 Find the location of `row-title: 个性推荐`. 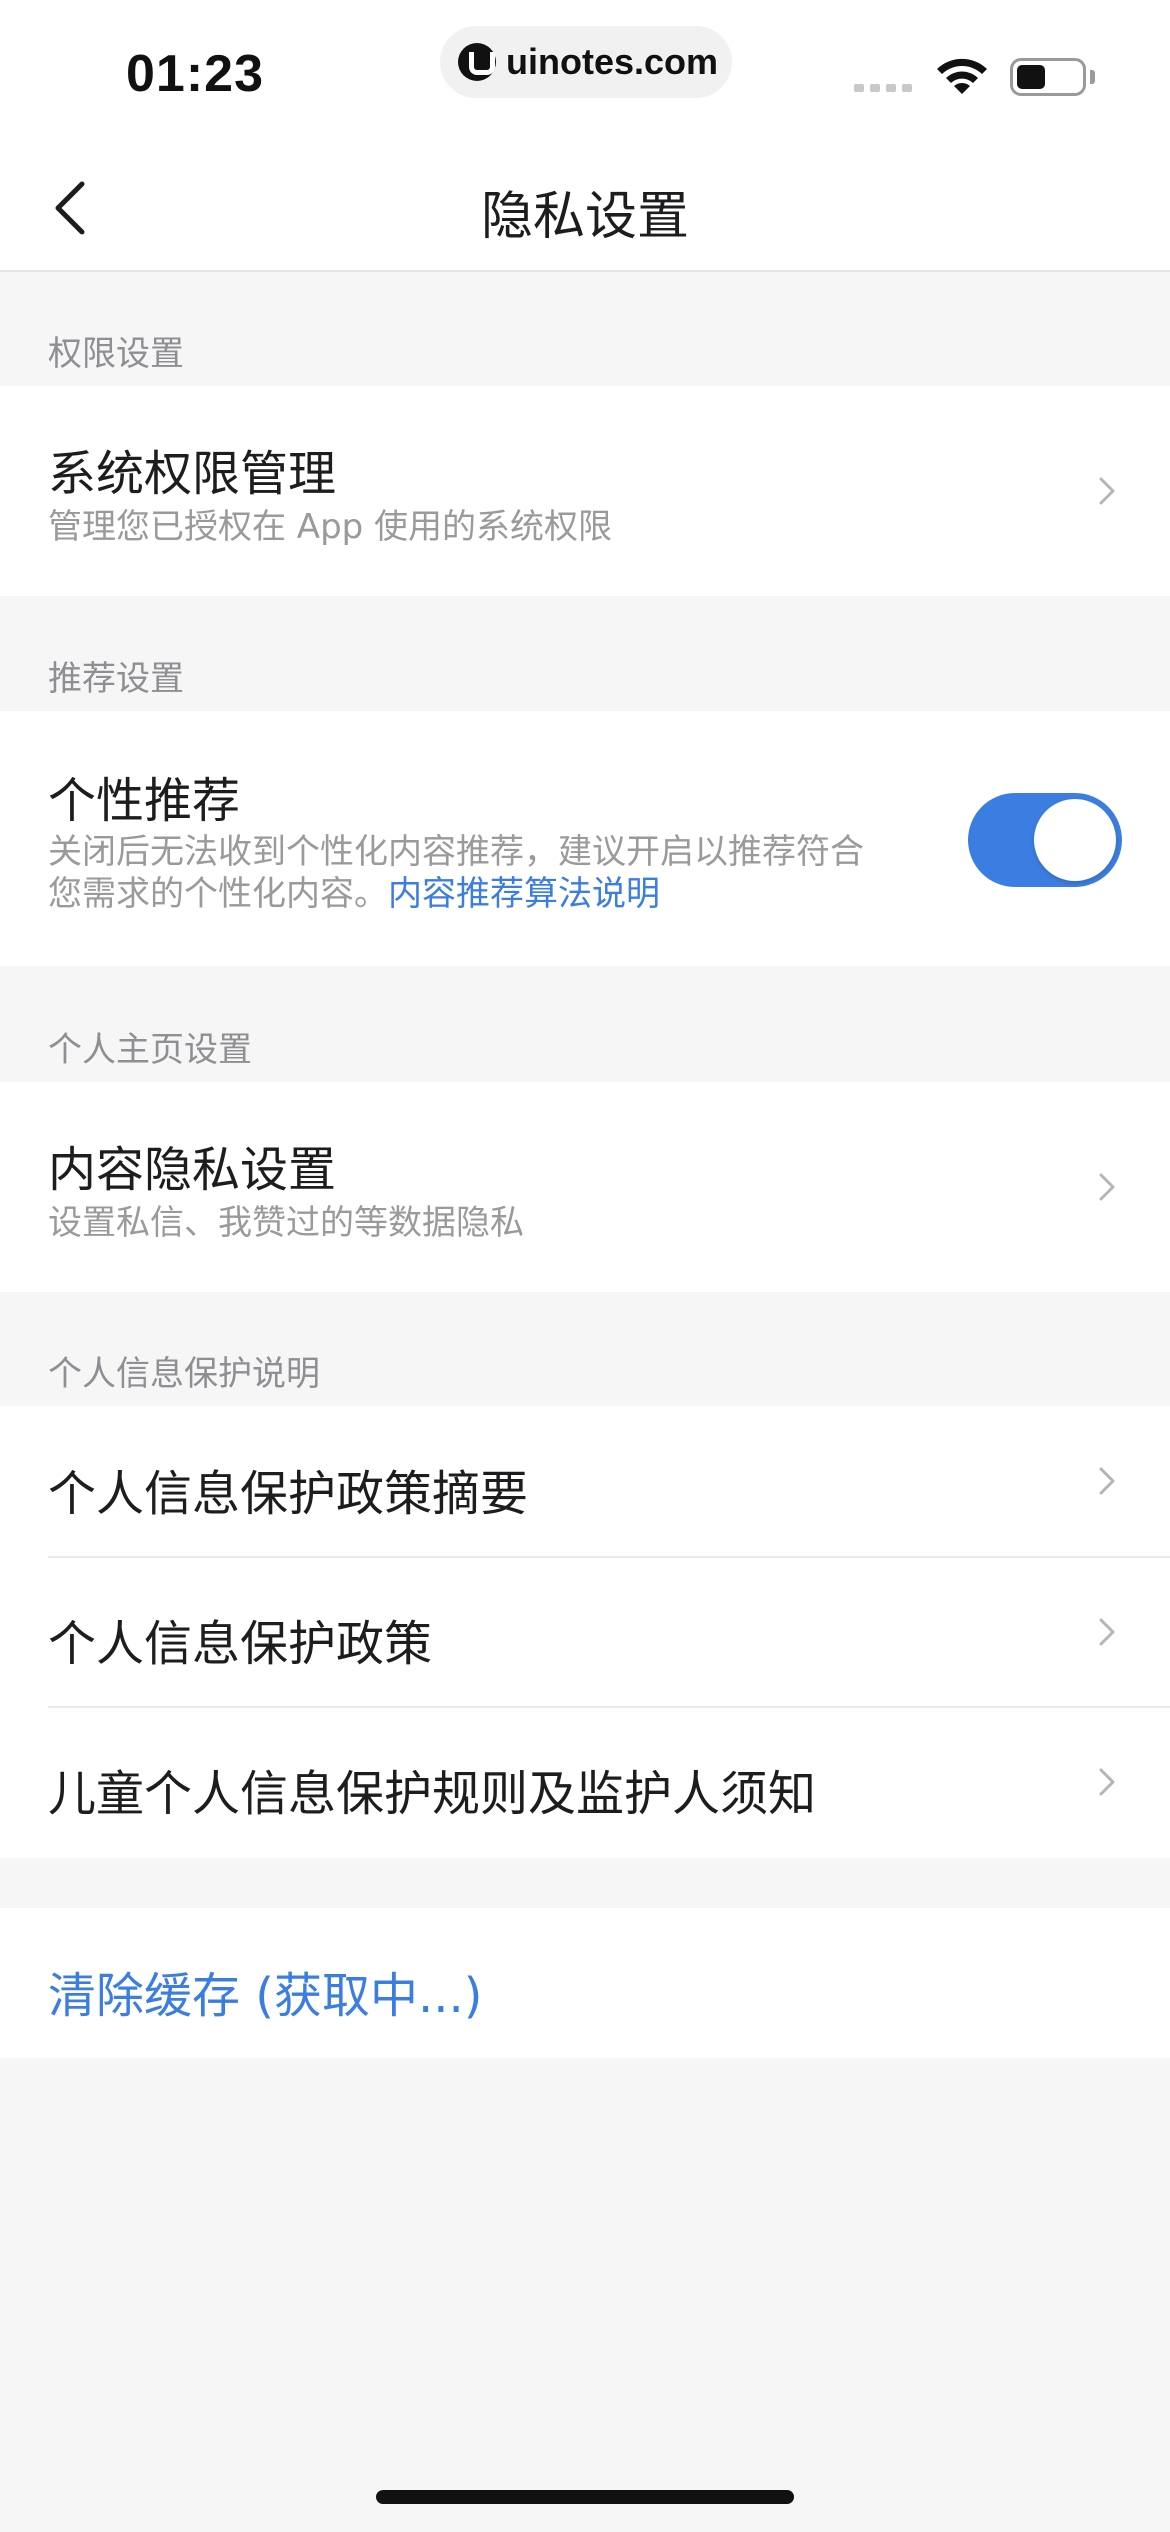

row-title: 个性推荐 is located at coordinates (144, 801).